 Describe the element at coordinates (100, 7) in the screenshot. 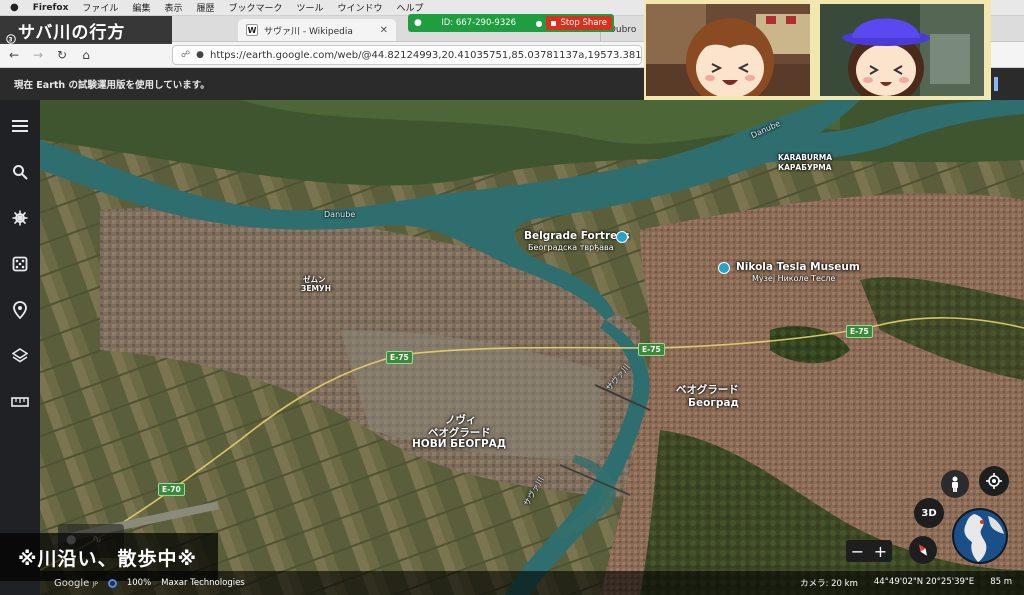

I see `menu-file: ファイル` at that location.